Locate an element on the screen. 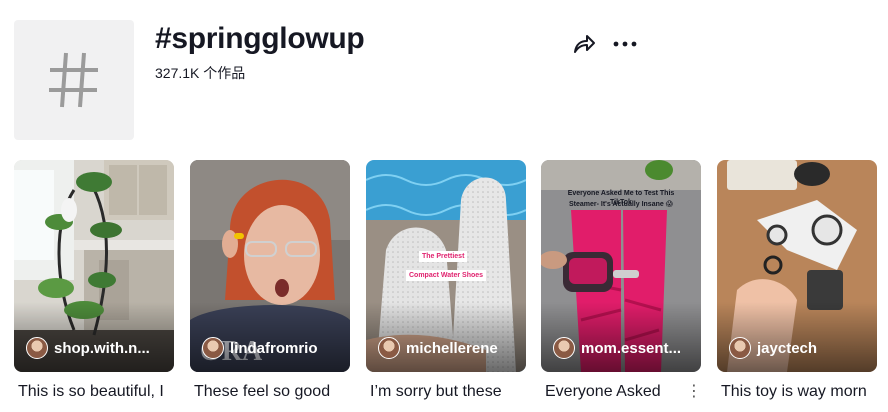 Image resolution: width=888 pixels, height=412 pixels. author-tag: michellerene is located at coordinates (438, 348).